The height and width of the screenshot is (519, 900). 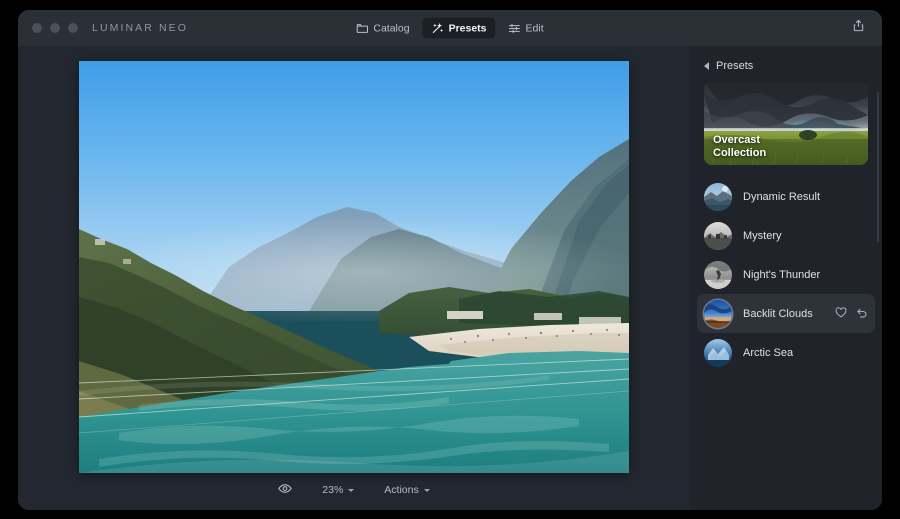 I want to click on preset-row-dynamic-result: Dynamic Result, so click(x=786, y=196).